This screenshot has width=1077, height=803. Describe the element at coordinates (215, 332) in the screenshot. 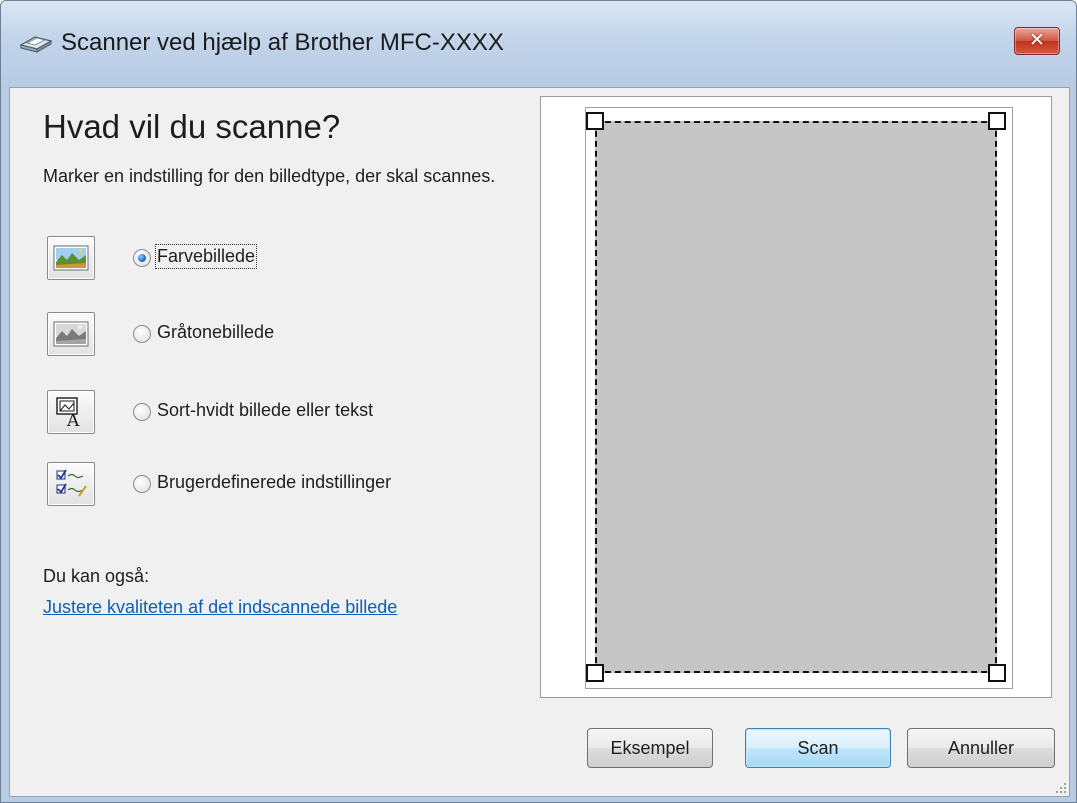

I see `option-label-grayscale: Gråtonebillede` at that location.